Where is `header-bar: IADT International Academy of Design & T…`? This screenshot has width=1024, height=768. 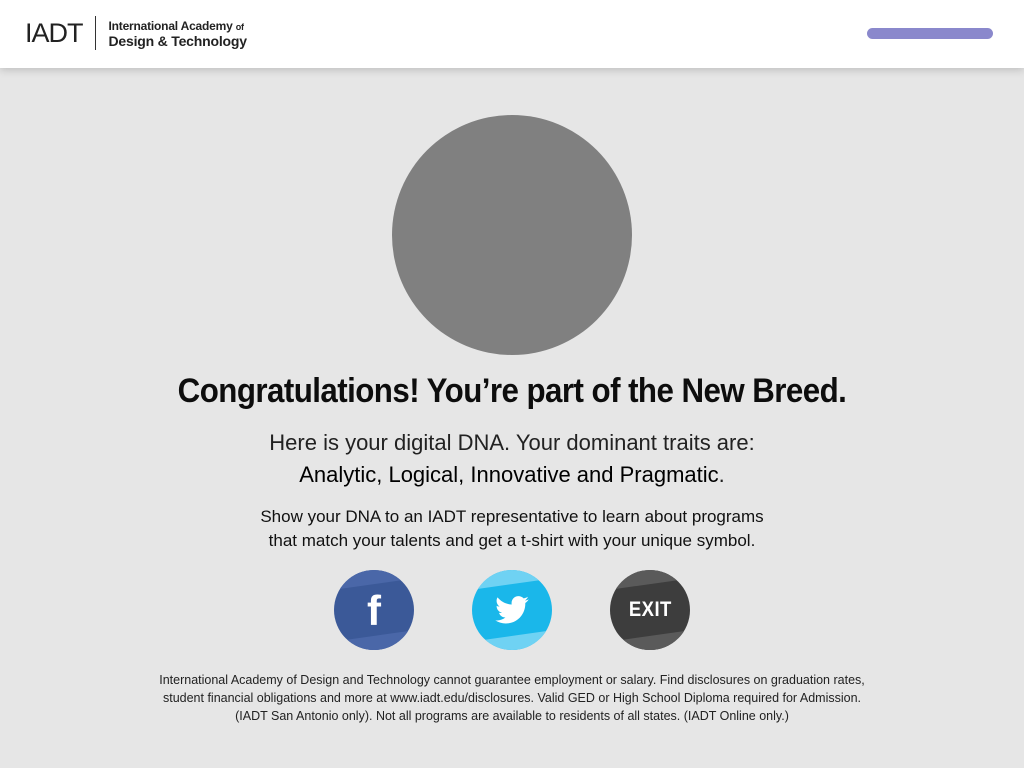 header-bar: IADT International Academy of Design & T… is located at coordinates (512, 34).